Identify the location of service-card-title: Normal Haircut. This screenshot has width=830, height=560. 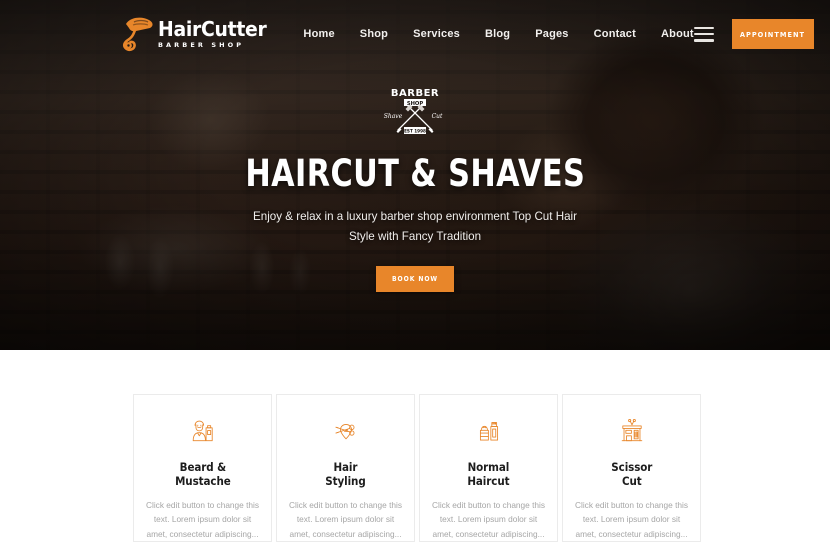
(488, 474).